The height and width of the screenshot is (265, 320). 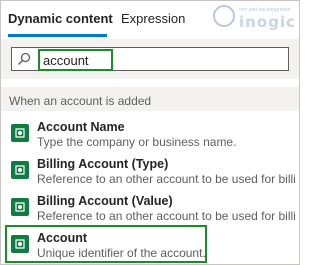 What do you see at coordinates (75, 60) in the screenshot?
I see `search-input` at bounding box center [75, 60].